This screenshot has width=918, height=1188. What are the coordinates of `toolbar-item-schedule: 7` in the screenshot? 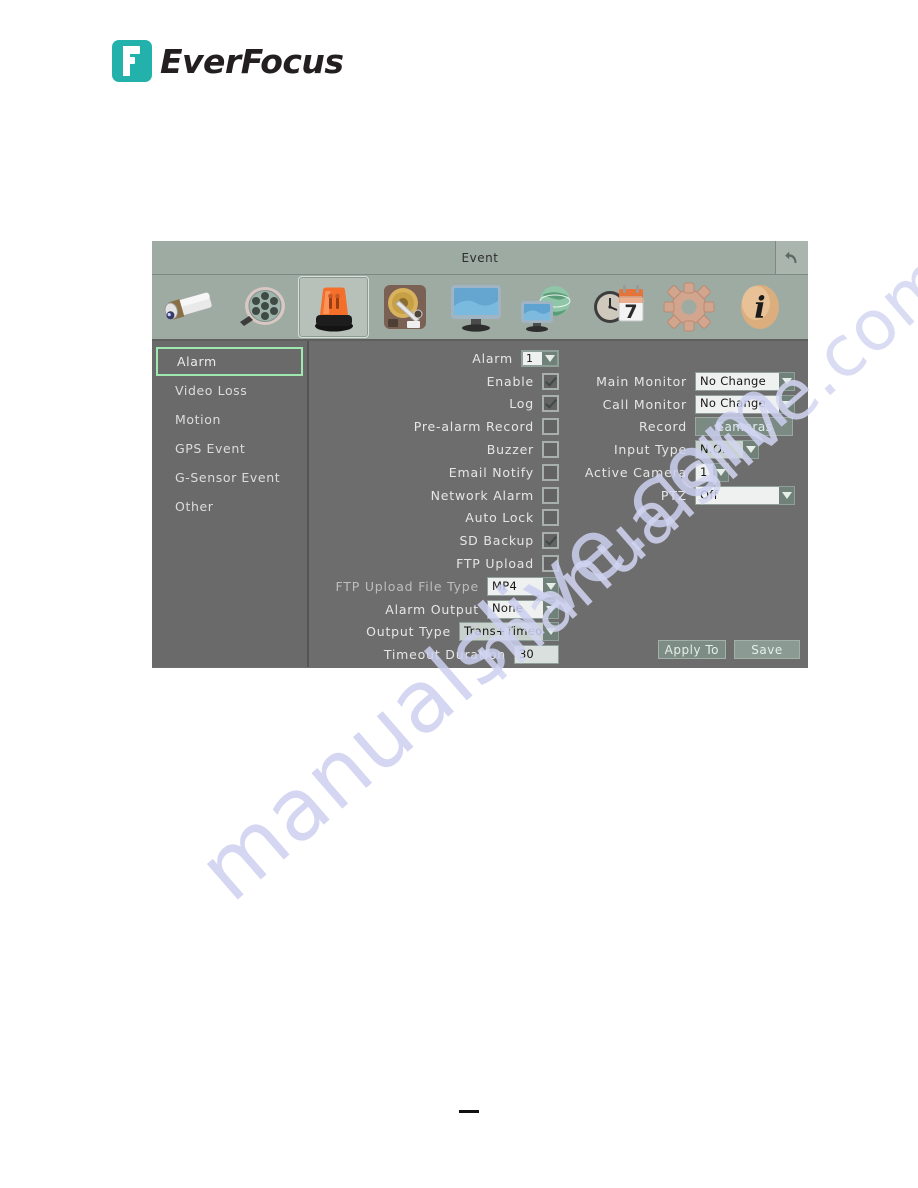 It's located at (617, 307).